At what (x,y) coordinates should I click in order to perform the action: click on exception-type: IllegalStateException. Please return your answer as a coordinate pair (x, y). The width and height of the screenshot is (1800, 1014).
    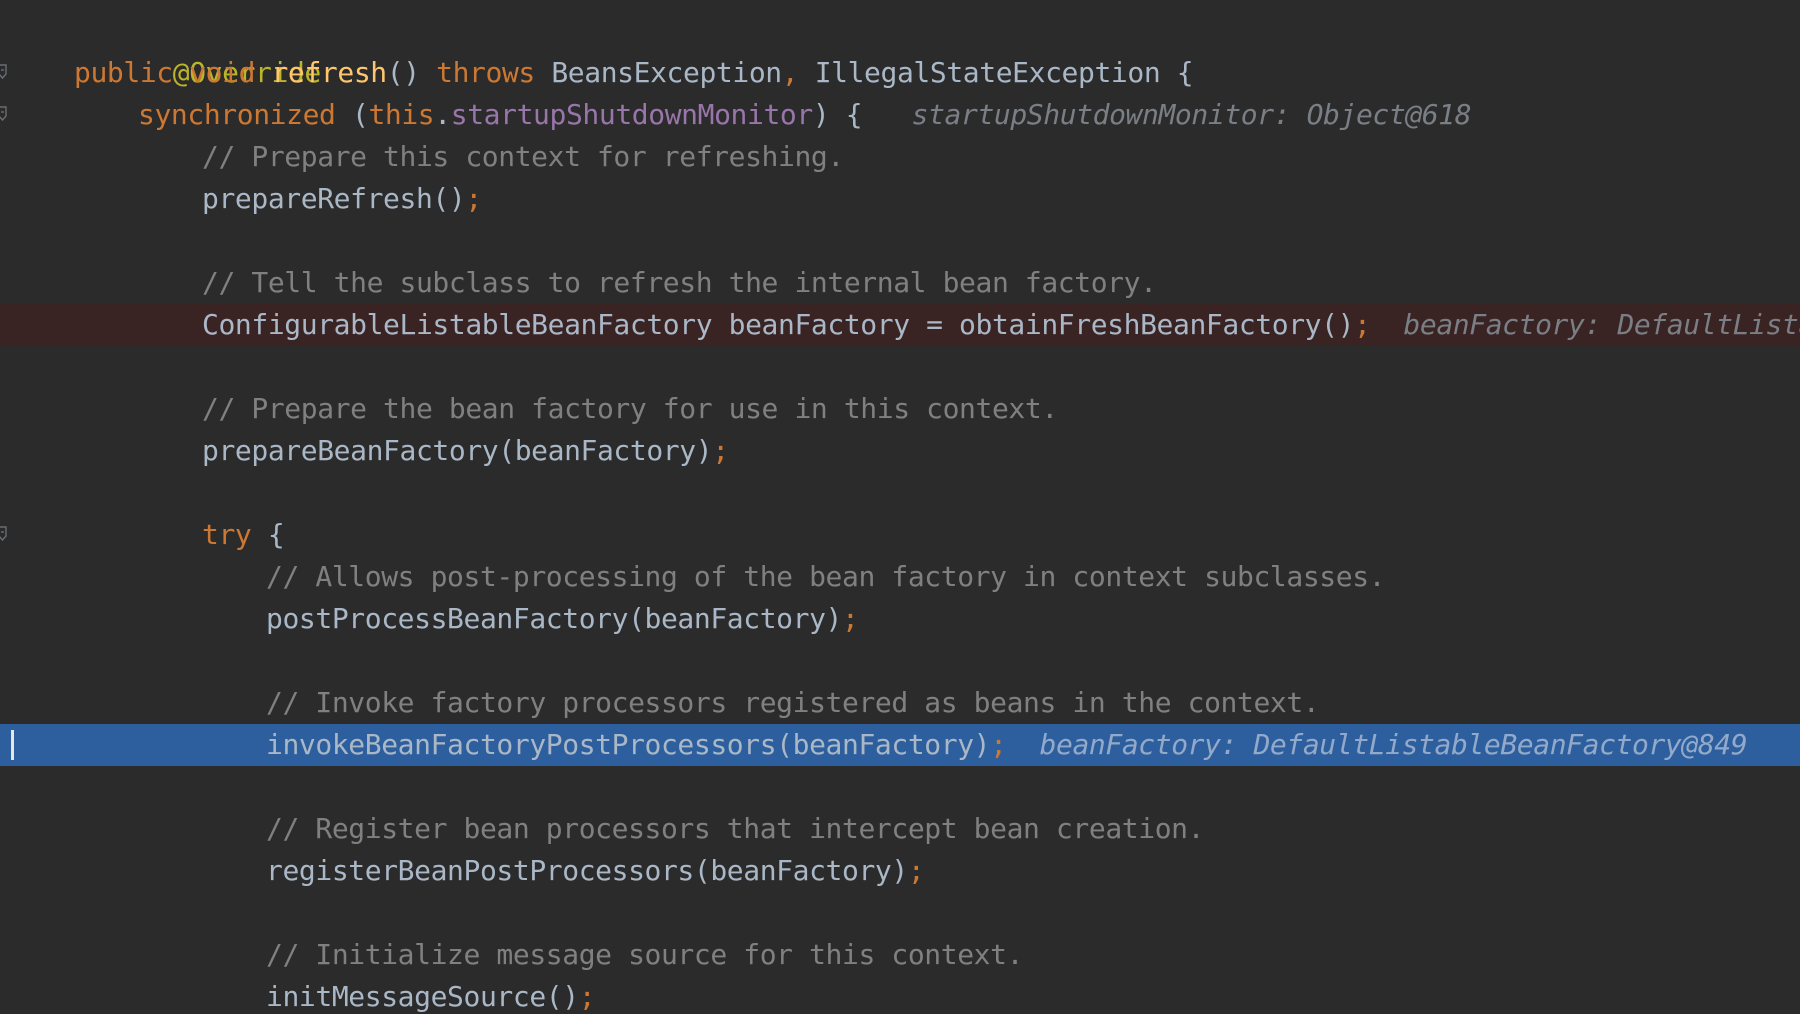
    Looking at the image, I should click on (988, 72).